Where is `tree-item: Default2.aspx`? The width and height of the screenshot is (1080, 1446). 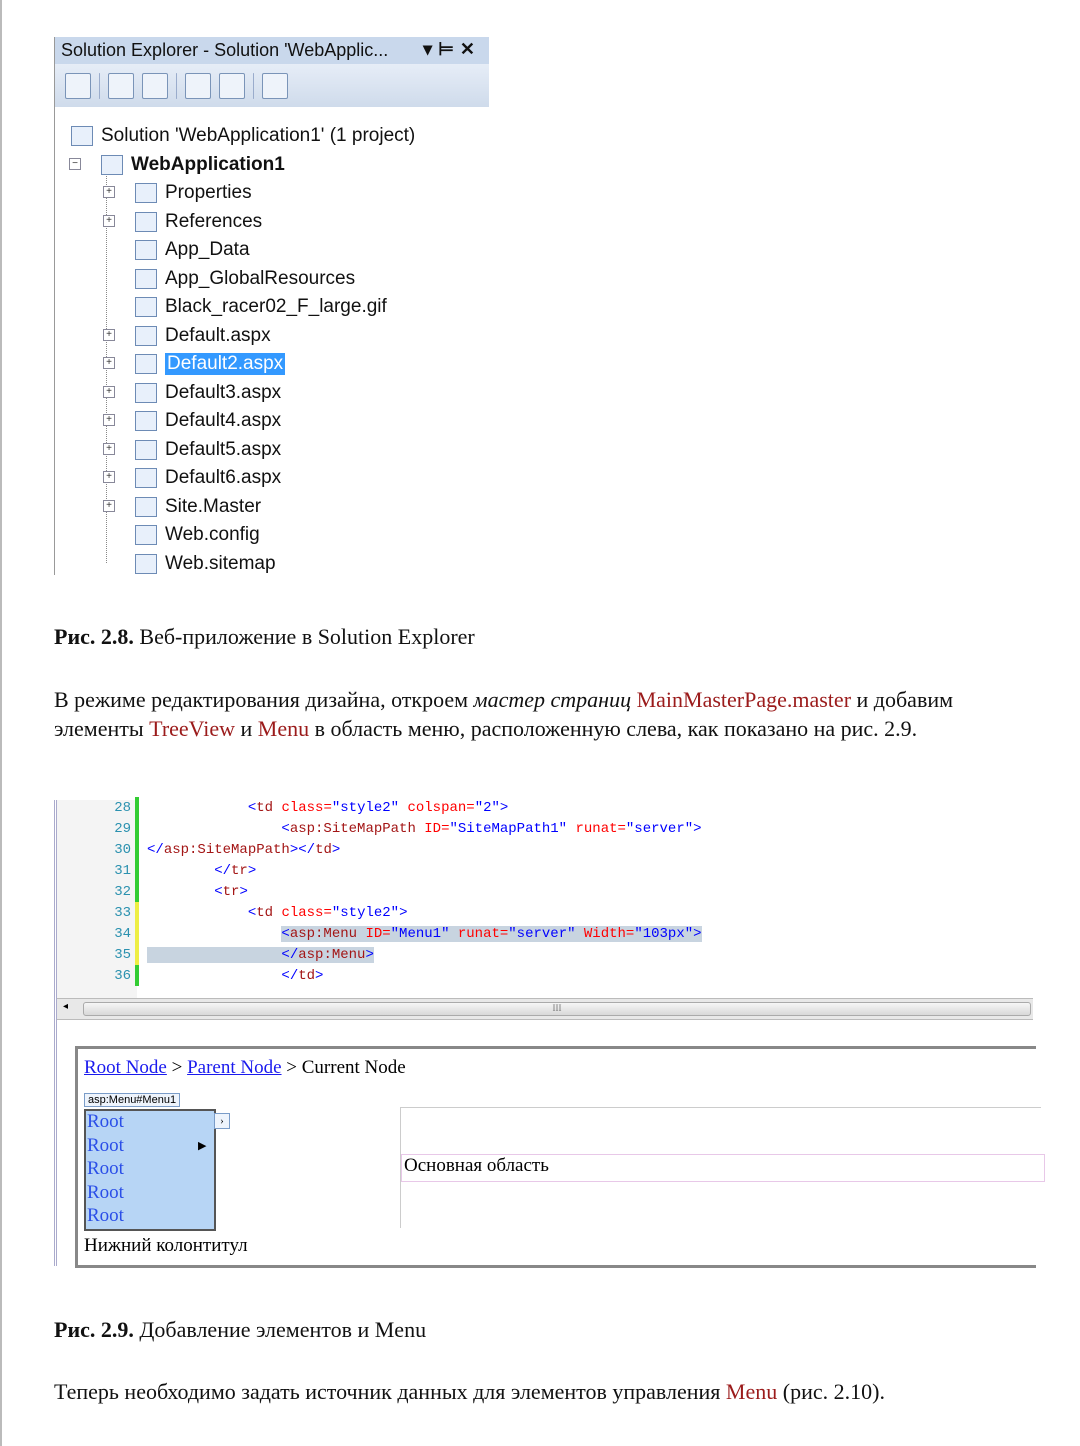
tree-item: Default2.aspx is located at coordinates (210, 364).